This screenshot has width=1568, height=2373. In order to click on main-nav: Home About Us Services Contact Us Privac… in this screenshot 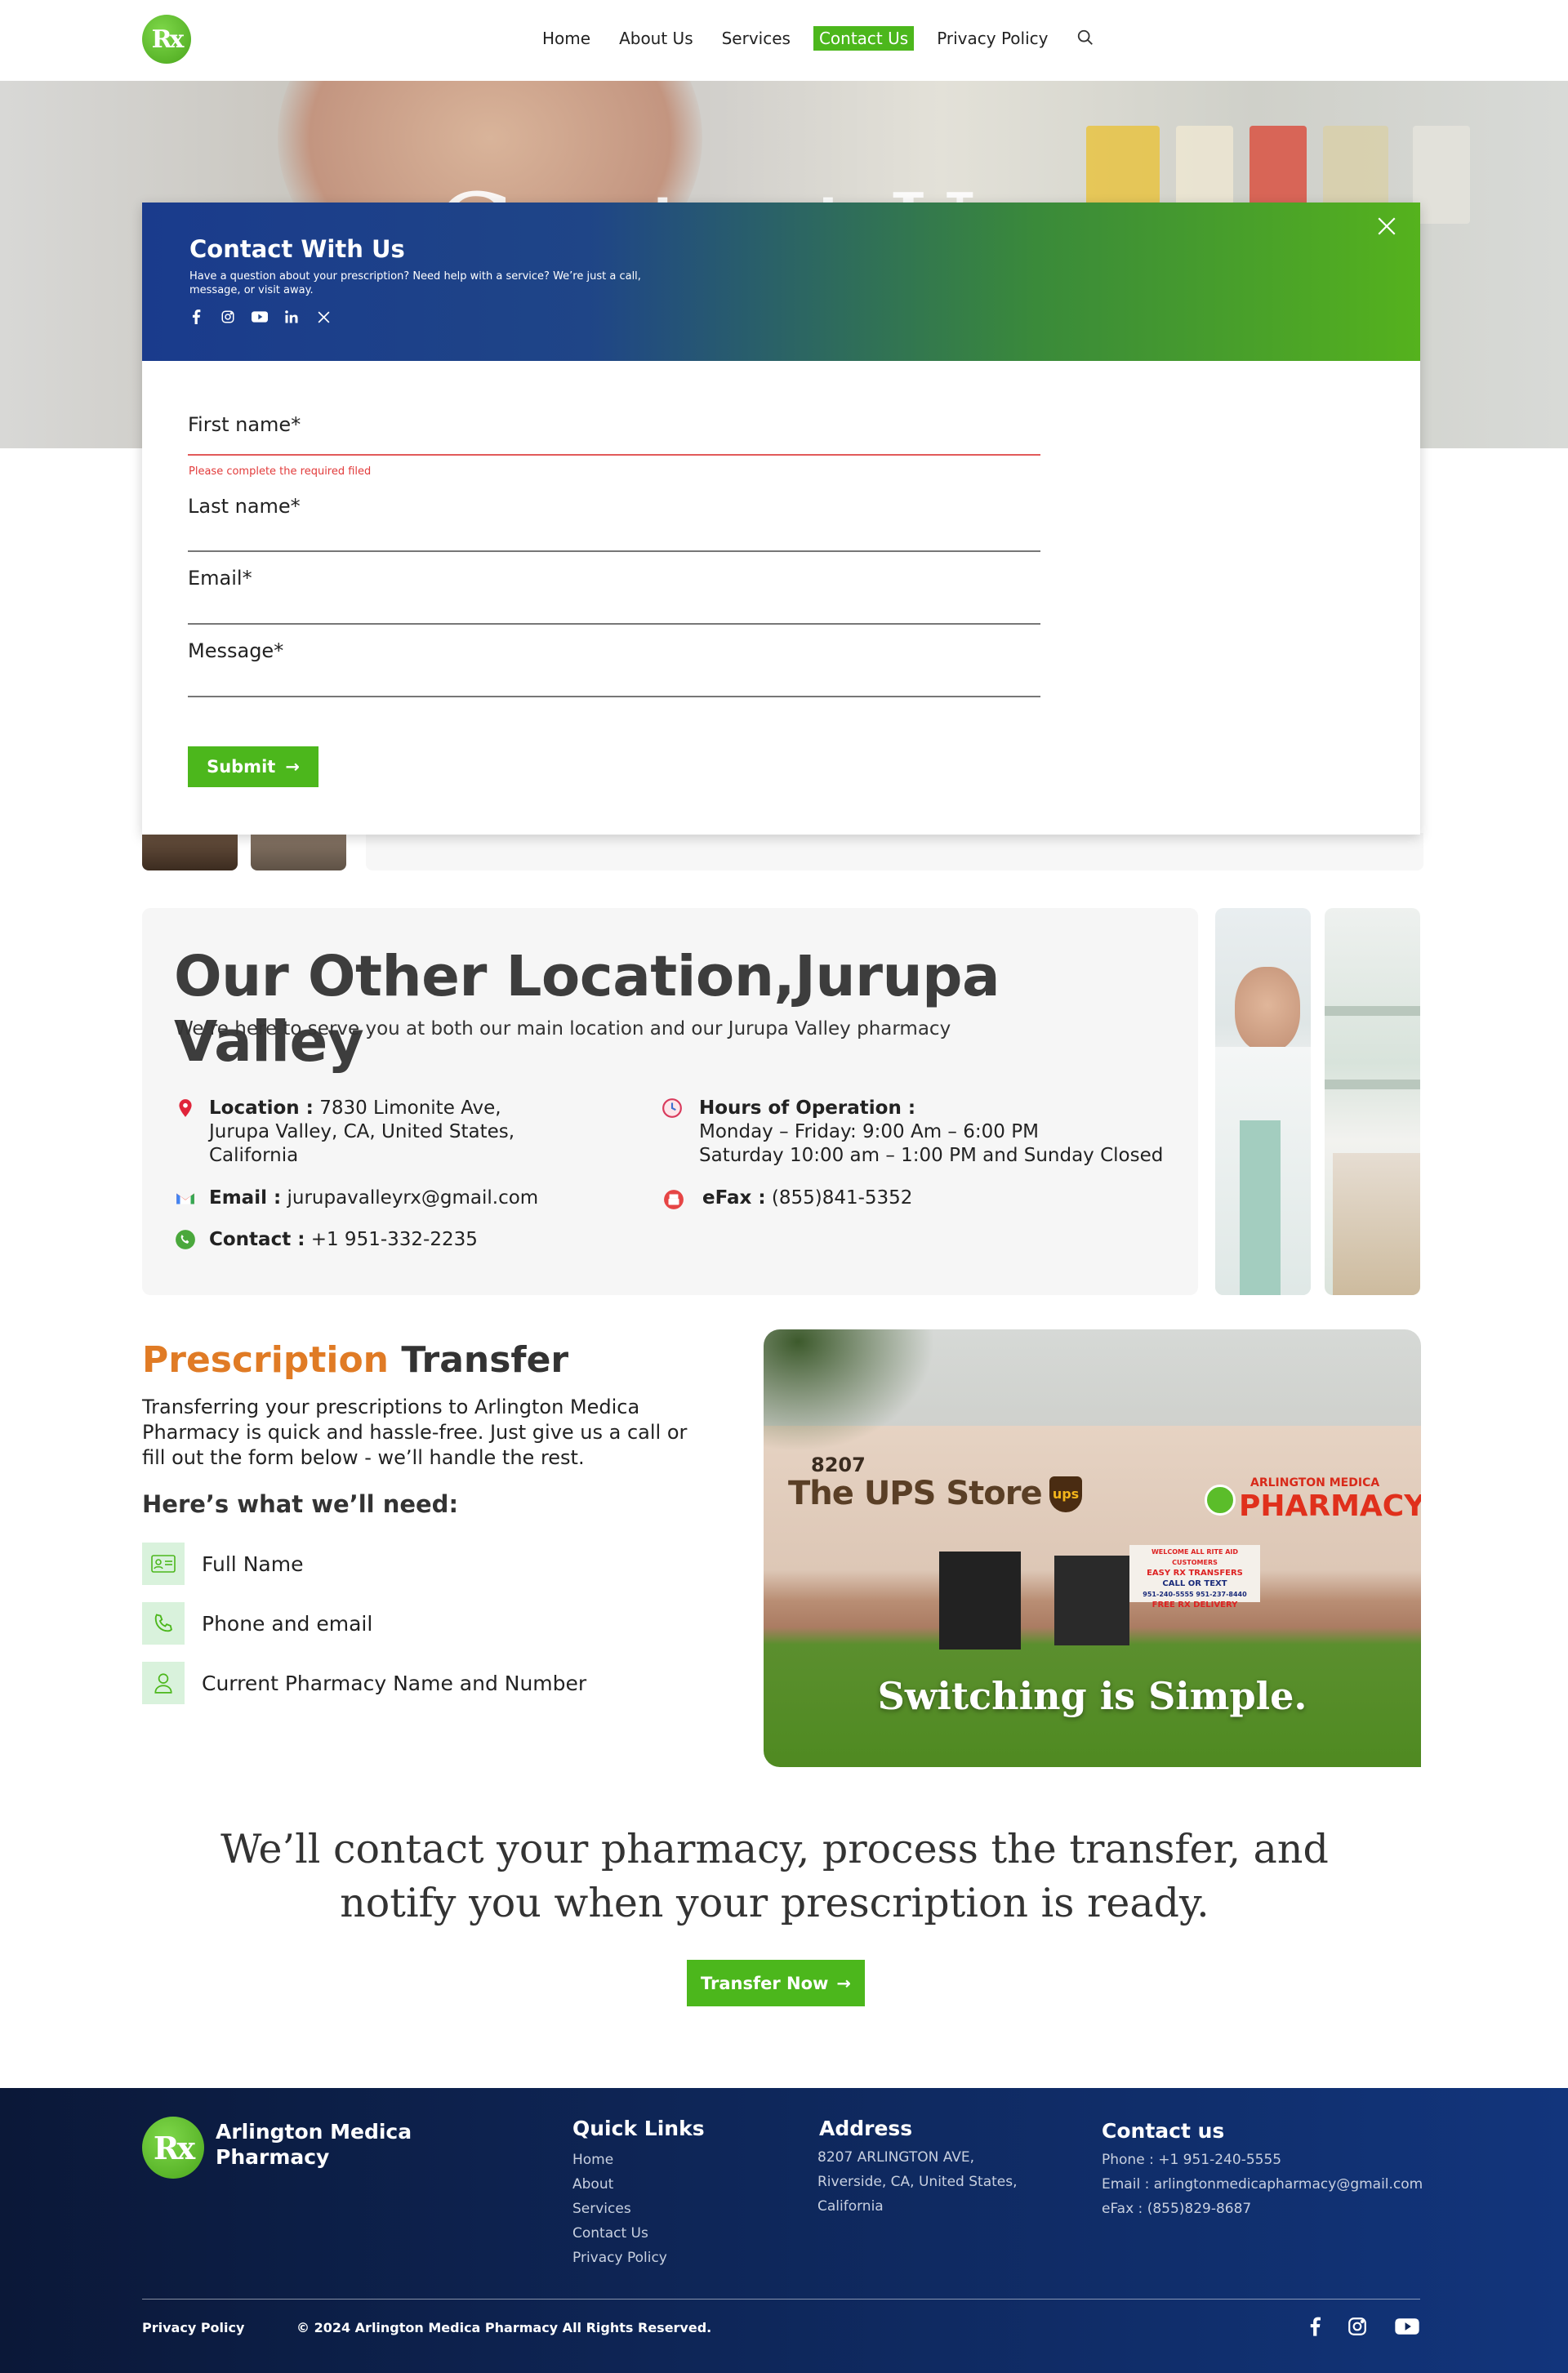, I will do `click(804, 38)`.